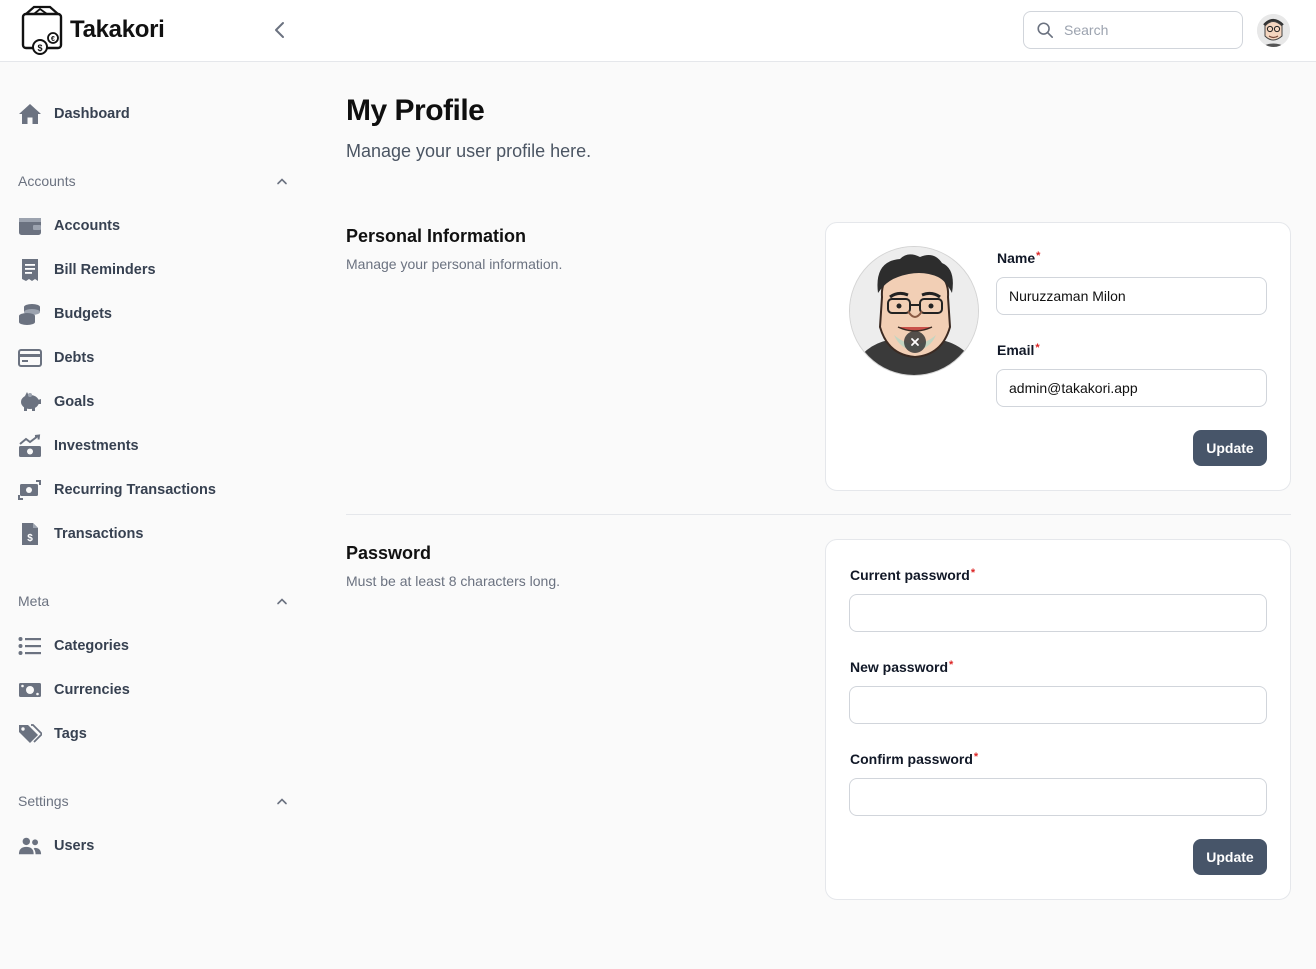  I want to click on email-label: Email*, so click(1018, 350).